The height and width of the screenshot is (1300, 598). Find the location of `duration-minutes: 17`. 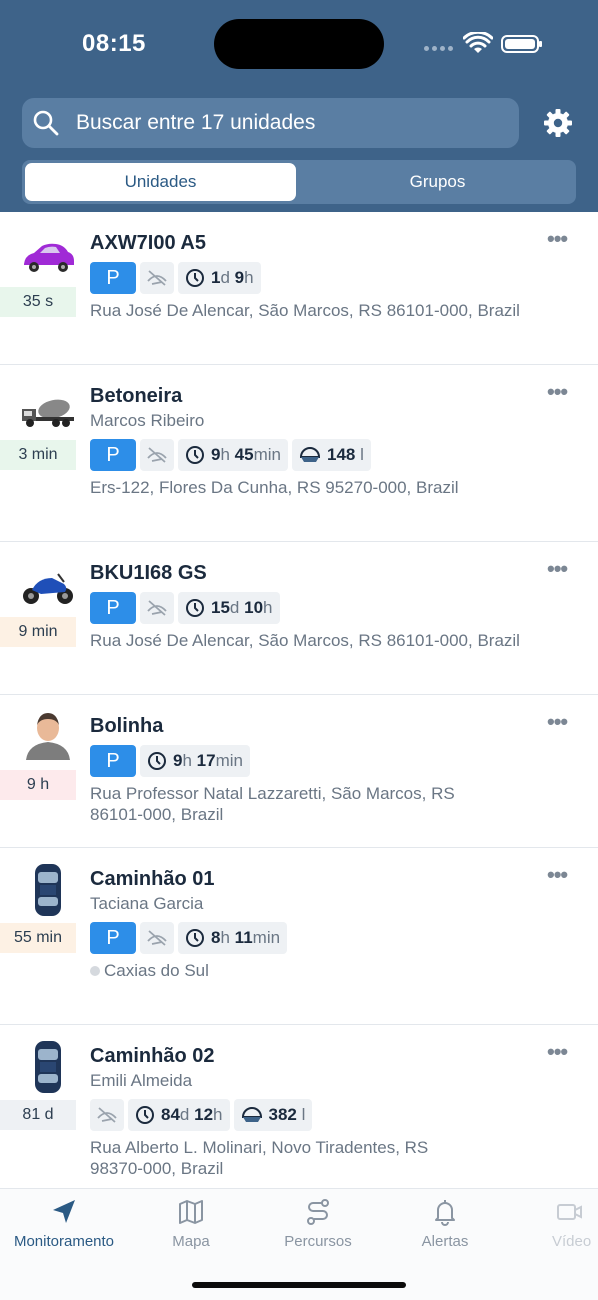

duration-minutes: 17 is located at coordinates (206, 760).